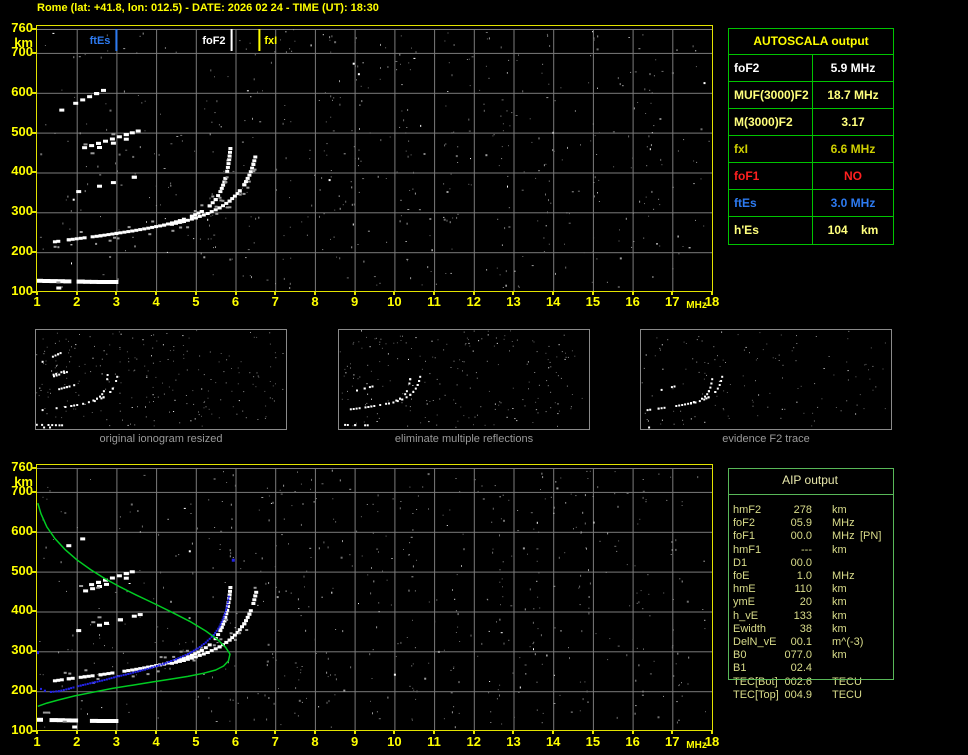 The width and height of the screenshot is (968, 755). I want to click on autoscala-row-fxI: fxI 6.6 MHz, so click(811, 149).